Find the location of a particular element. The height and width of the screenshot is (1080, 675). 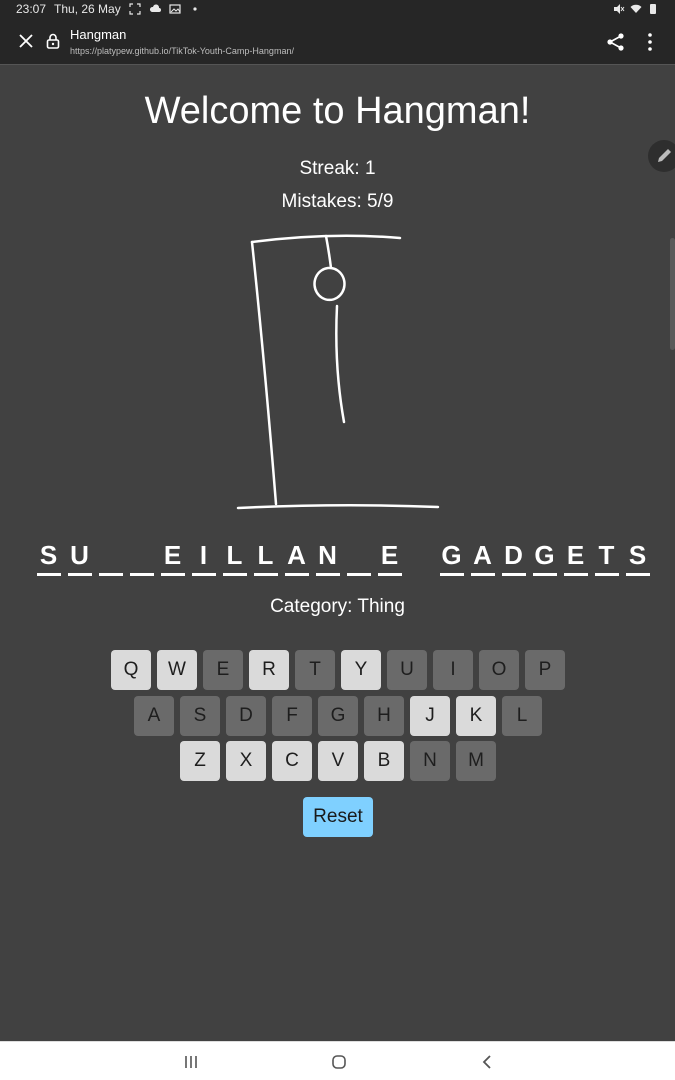

keyboard-row: ZXCVBNM is located at coordinates (338, 761).